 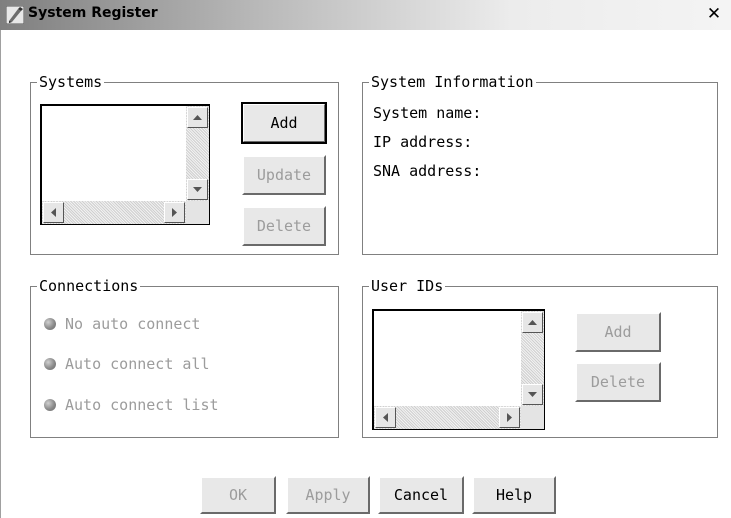 I want to click on help-button: Help, so click(x=514, y=495).